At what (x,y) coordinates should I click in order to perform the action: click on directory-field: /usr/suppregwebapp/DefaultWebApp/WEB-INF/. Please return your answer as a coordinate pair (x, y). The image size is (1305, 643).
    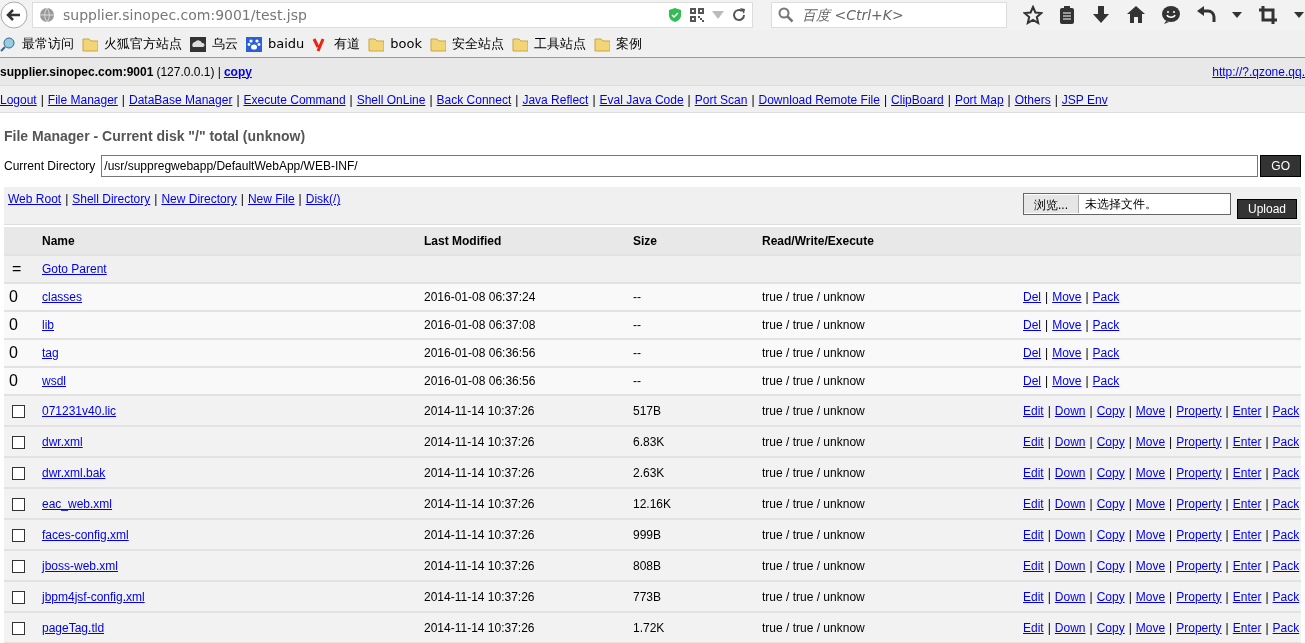
    Looking at the image, I should click on (680, 166).